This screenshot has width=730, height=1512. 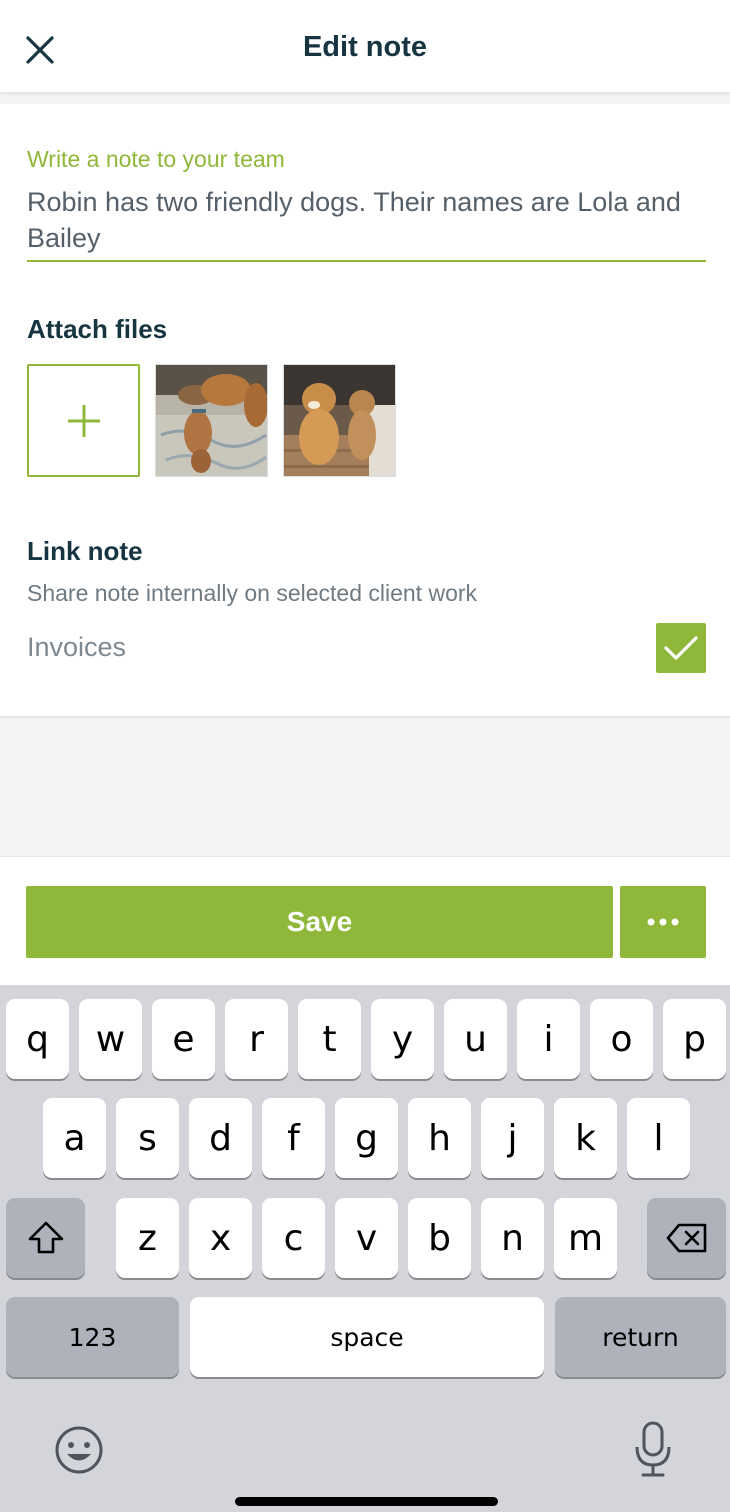 I want to click on dogs-photo-image, so click(x=339, y=420).